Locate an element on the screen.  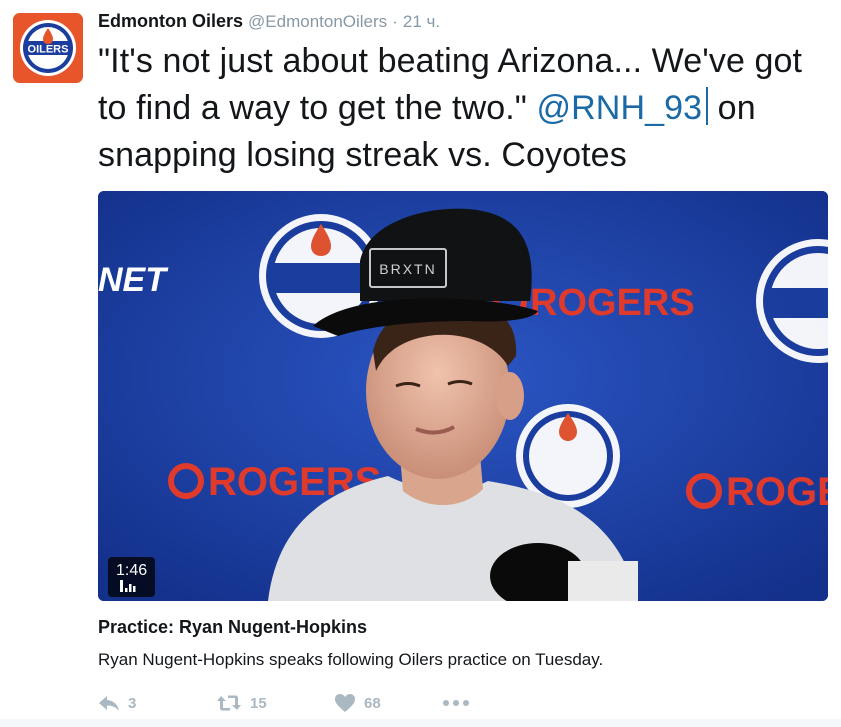
reply-count: 3 is located at coordinates (132, 703).